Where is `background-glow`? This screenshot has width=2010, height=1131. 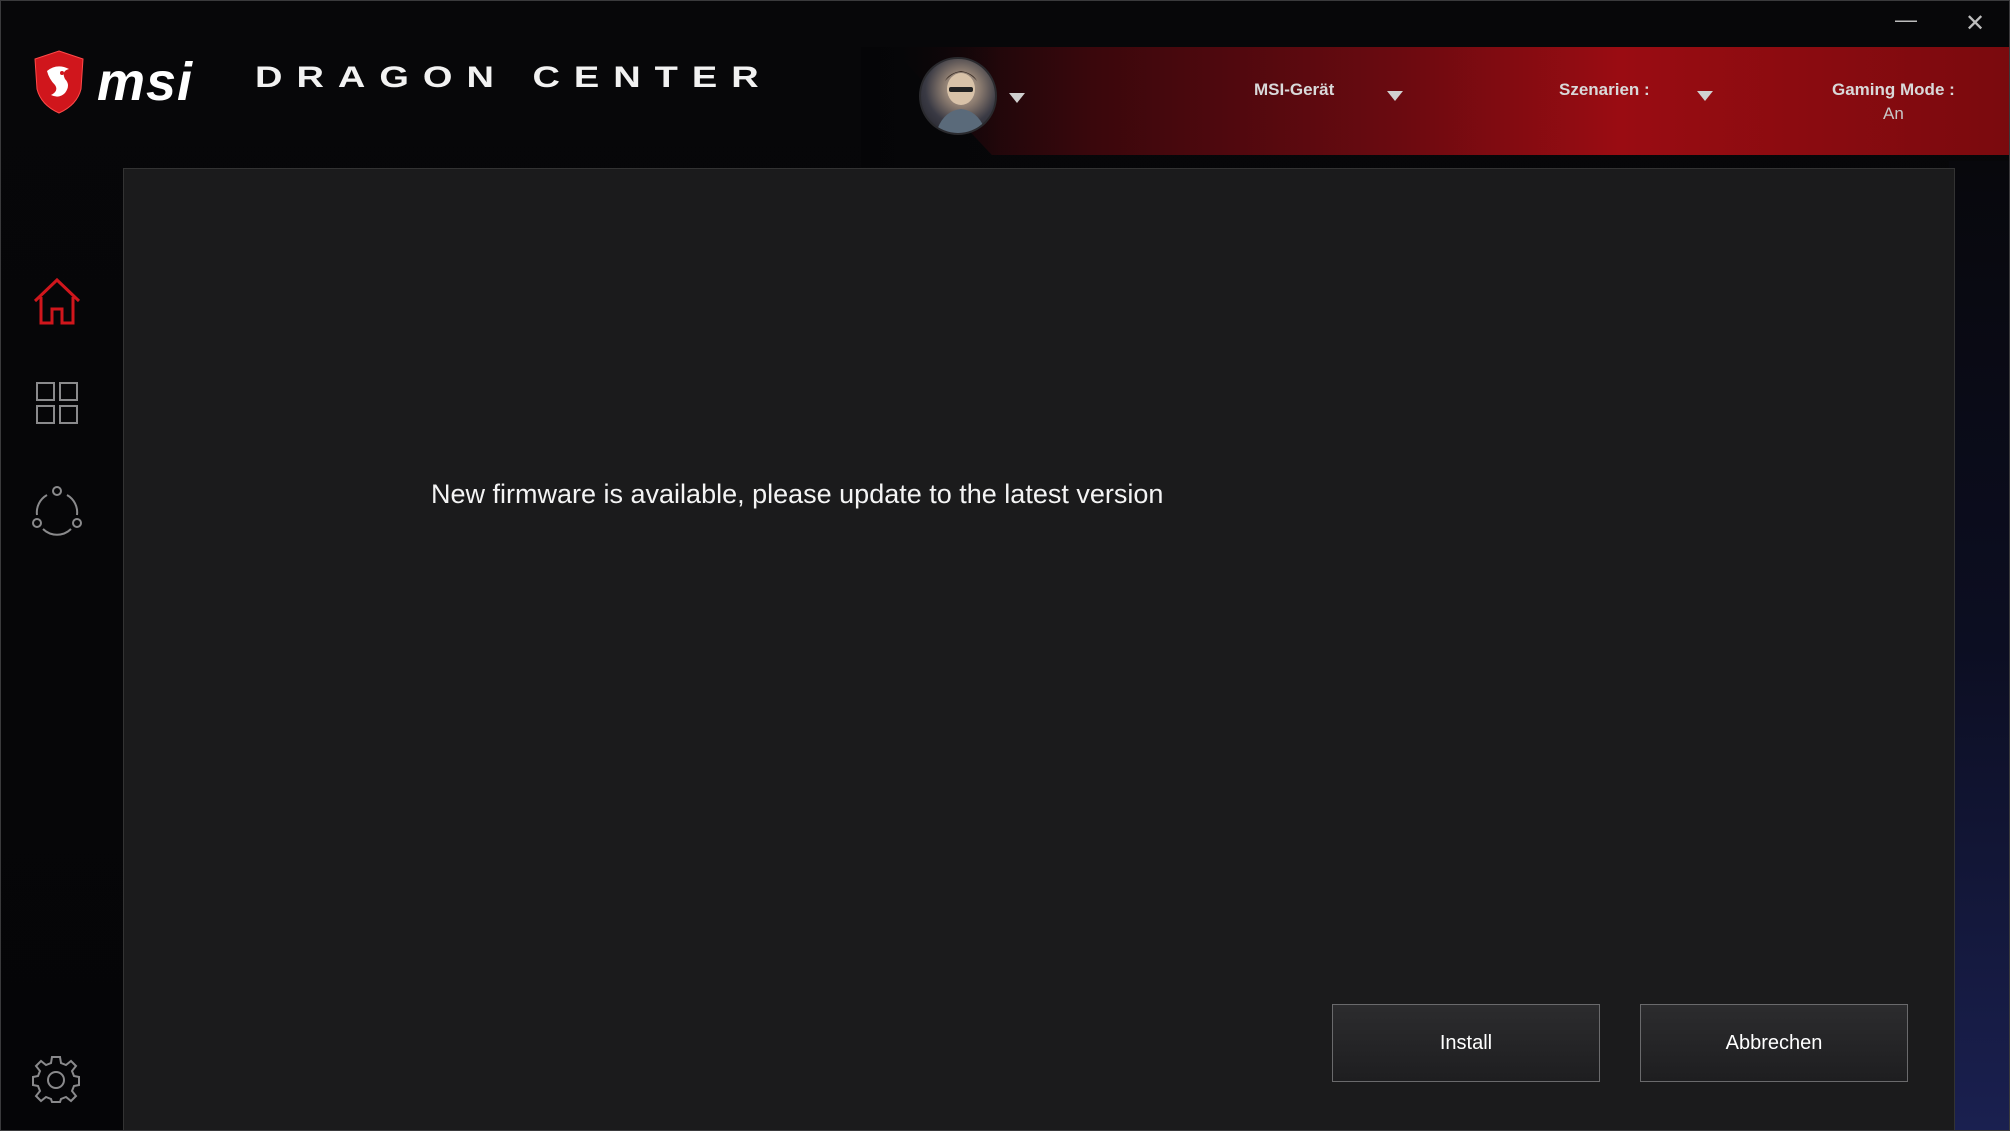 background-glow is located at coordinates (1979, 645).